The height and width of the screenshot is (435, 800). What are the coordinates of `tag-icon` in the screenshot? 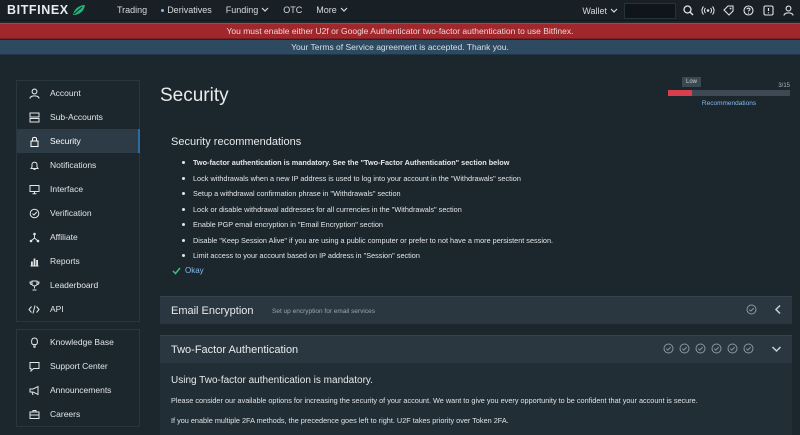 It's located at (728, 10).